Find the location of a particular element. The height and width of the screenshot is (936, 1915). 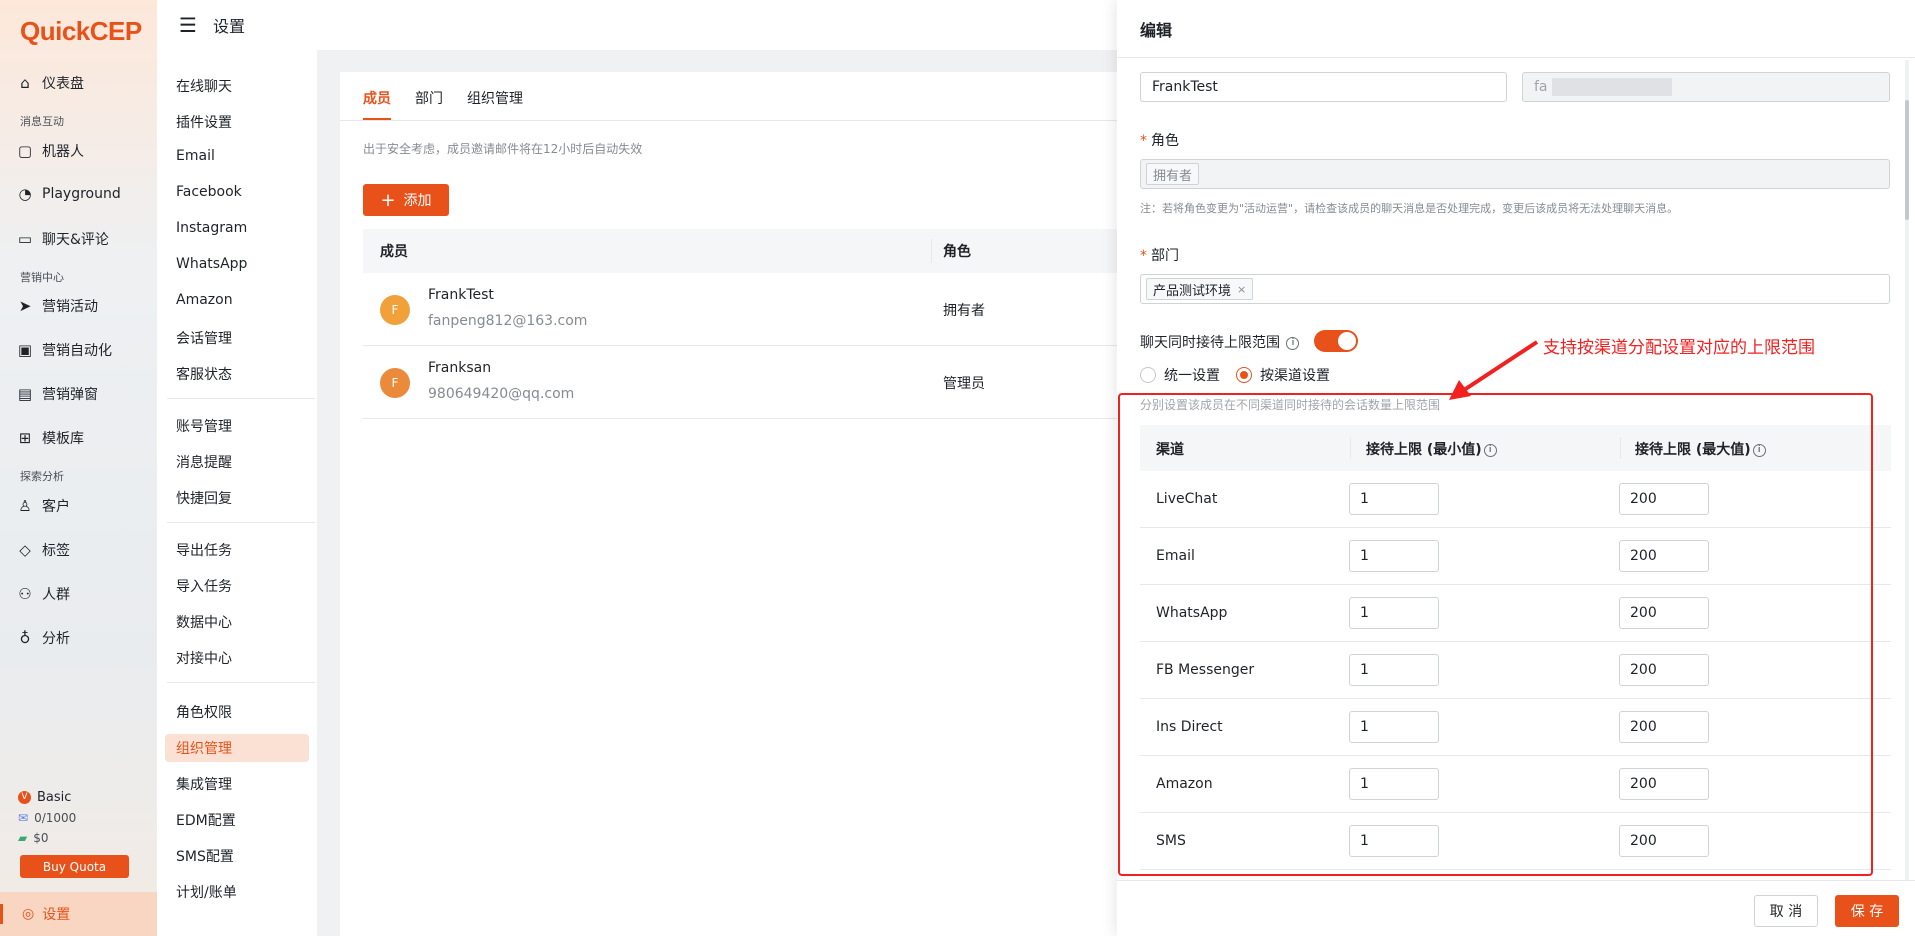

sidebar-item-playground: ◔ Playground is located at coordinates (68, 194).